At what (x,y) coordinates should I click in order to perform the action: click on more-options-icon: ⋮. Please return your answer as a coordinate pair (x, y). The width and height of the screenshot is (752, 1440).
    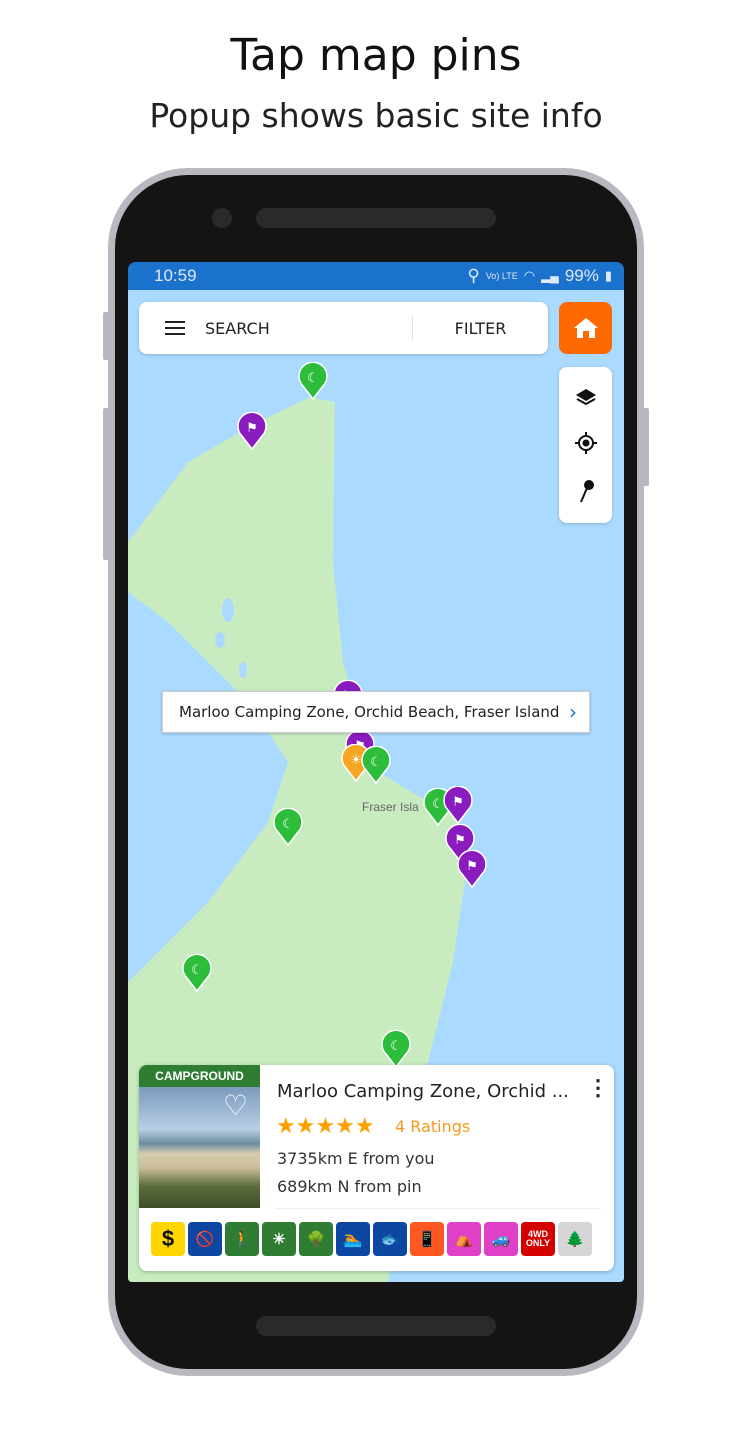
    Looking at the image, I should click on (598, 1088).